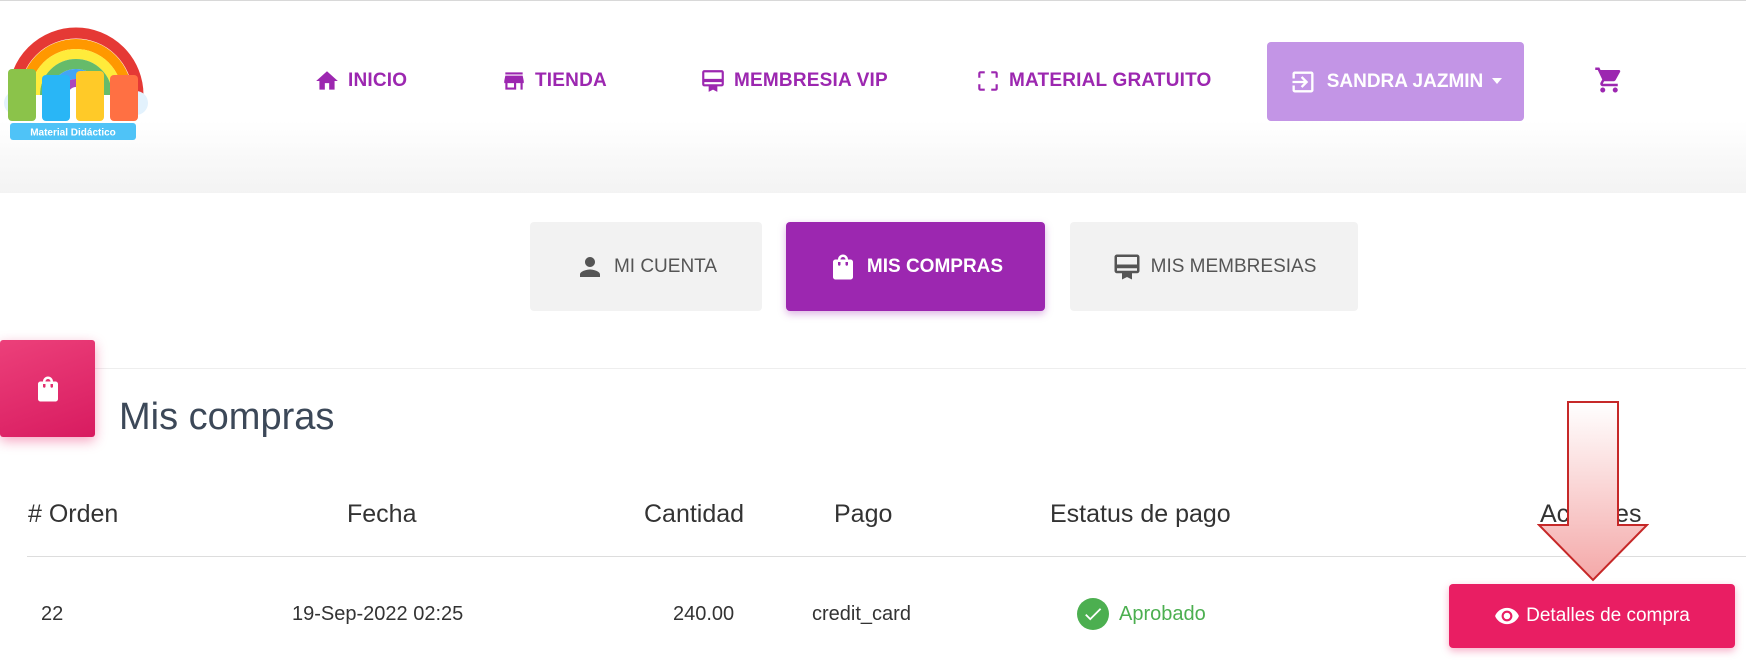 This screenshot has height=670, width=1746. I want to click on cell-date: 19-Sep-2022 02:25, so click(378, 614).